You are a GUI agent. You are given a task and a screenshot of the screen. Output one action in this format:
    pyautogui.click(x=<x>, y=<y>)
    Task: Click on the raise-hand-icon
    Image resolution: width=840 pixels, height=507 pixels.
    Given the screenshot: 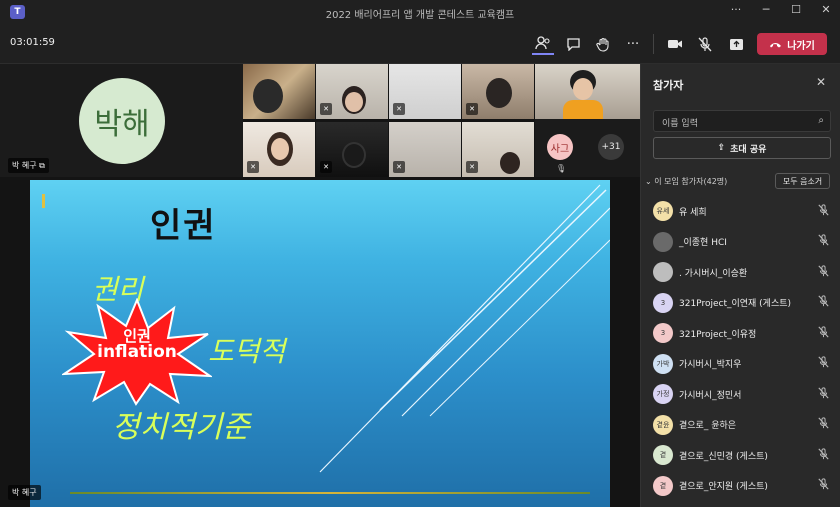 What is the action you would take?
    pyautogui.click(x=603, y=44)
    